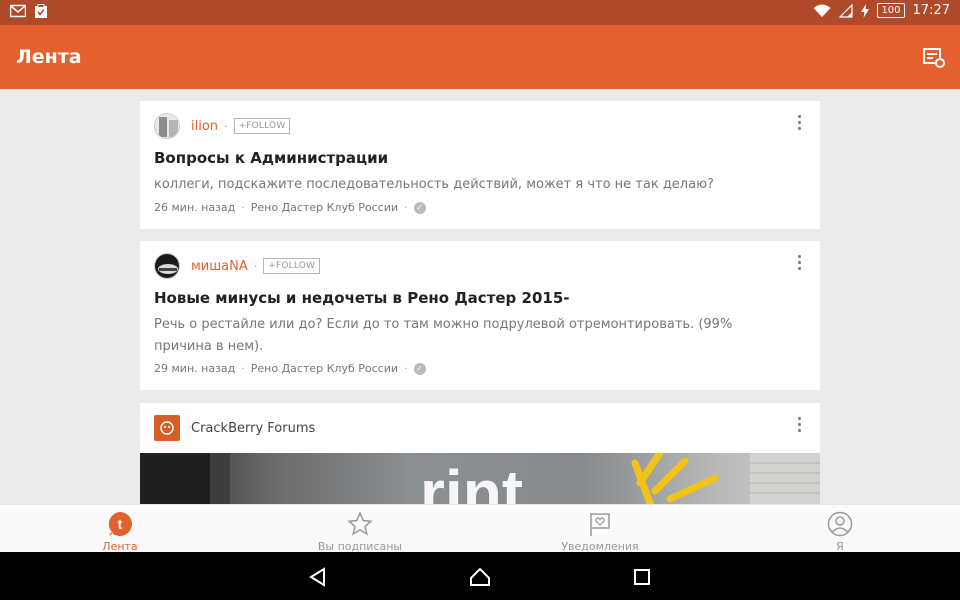  What do you see at coordinates (600, 524) in the screenshot?
I see `notification-flag-icon` at bounding box center [600, 524].